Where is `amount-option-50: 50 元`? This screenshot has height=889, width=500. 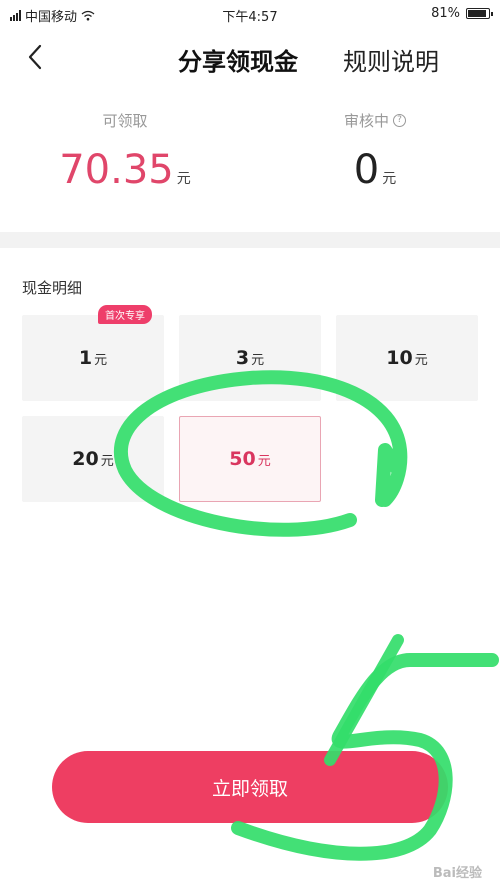 amount-option-50: 50 元 is located at coordinates (250, 459).